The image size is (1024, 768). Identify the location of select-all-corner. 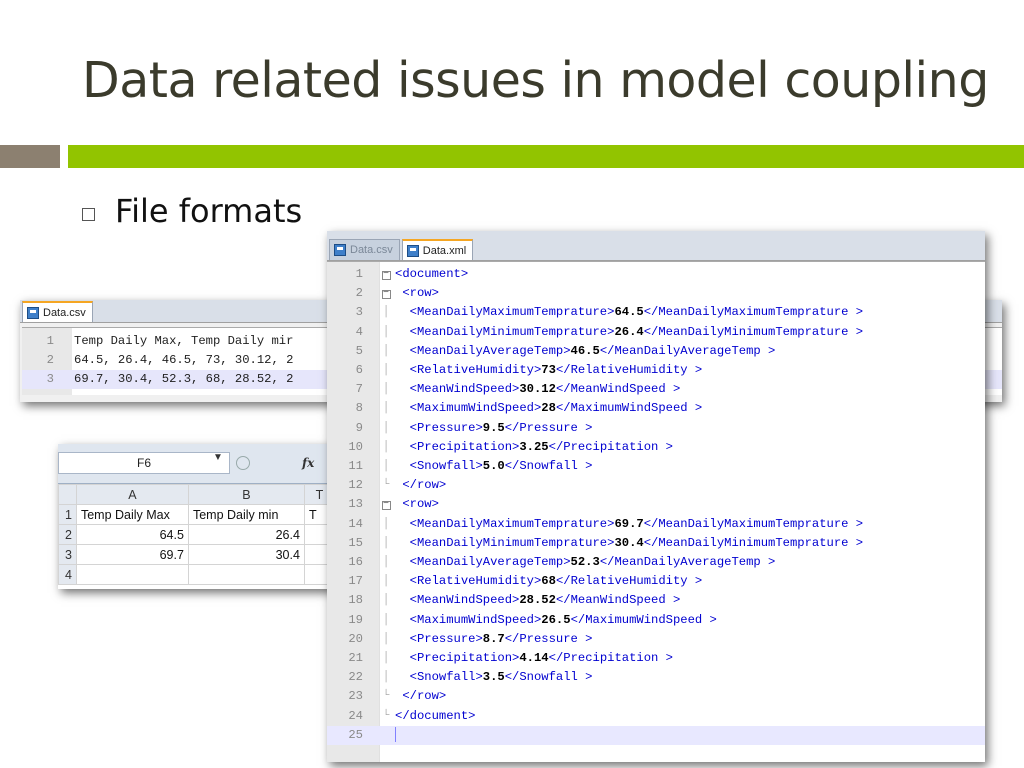
(67, 494).